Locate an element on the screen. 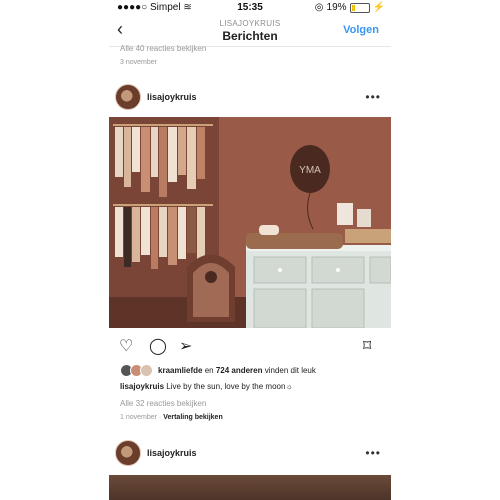 The height and width of the screenshot is (500, 500). battery-icon is located at coordinates (359, 7).